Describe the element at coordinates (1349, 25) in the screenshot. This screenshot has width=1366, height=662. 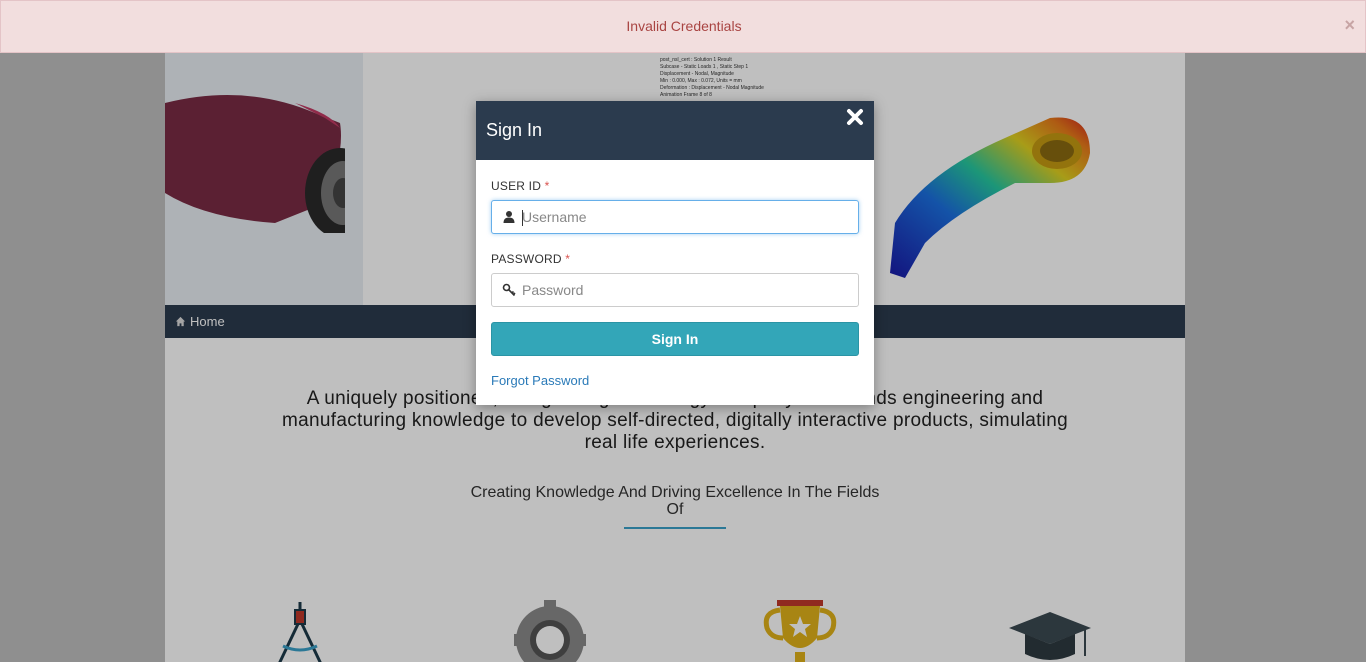
I see `alert-close-button: ×` at that location.